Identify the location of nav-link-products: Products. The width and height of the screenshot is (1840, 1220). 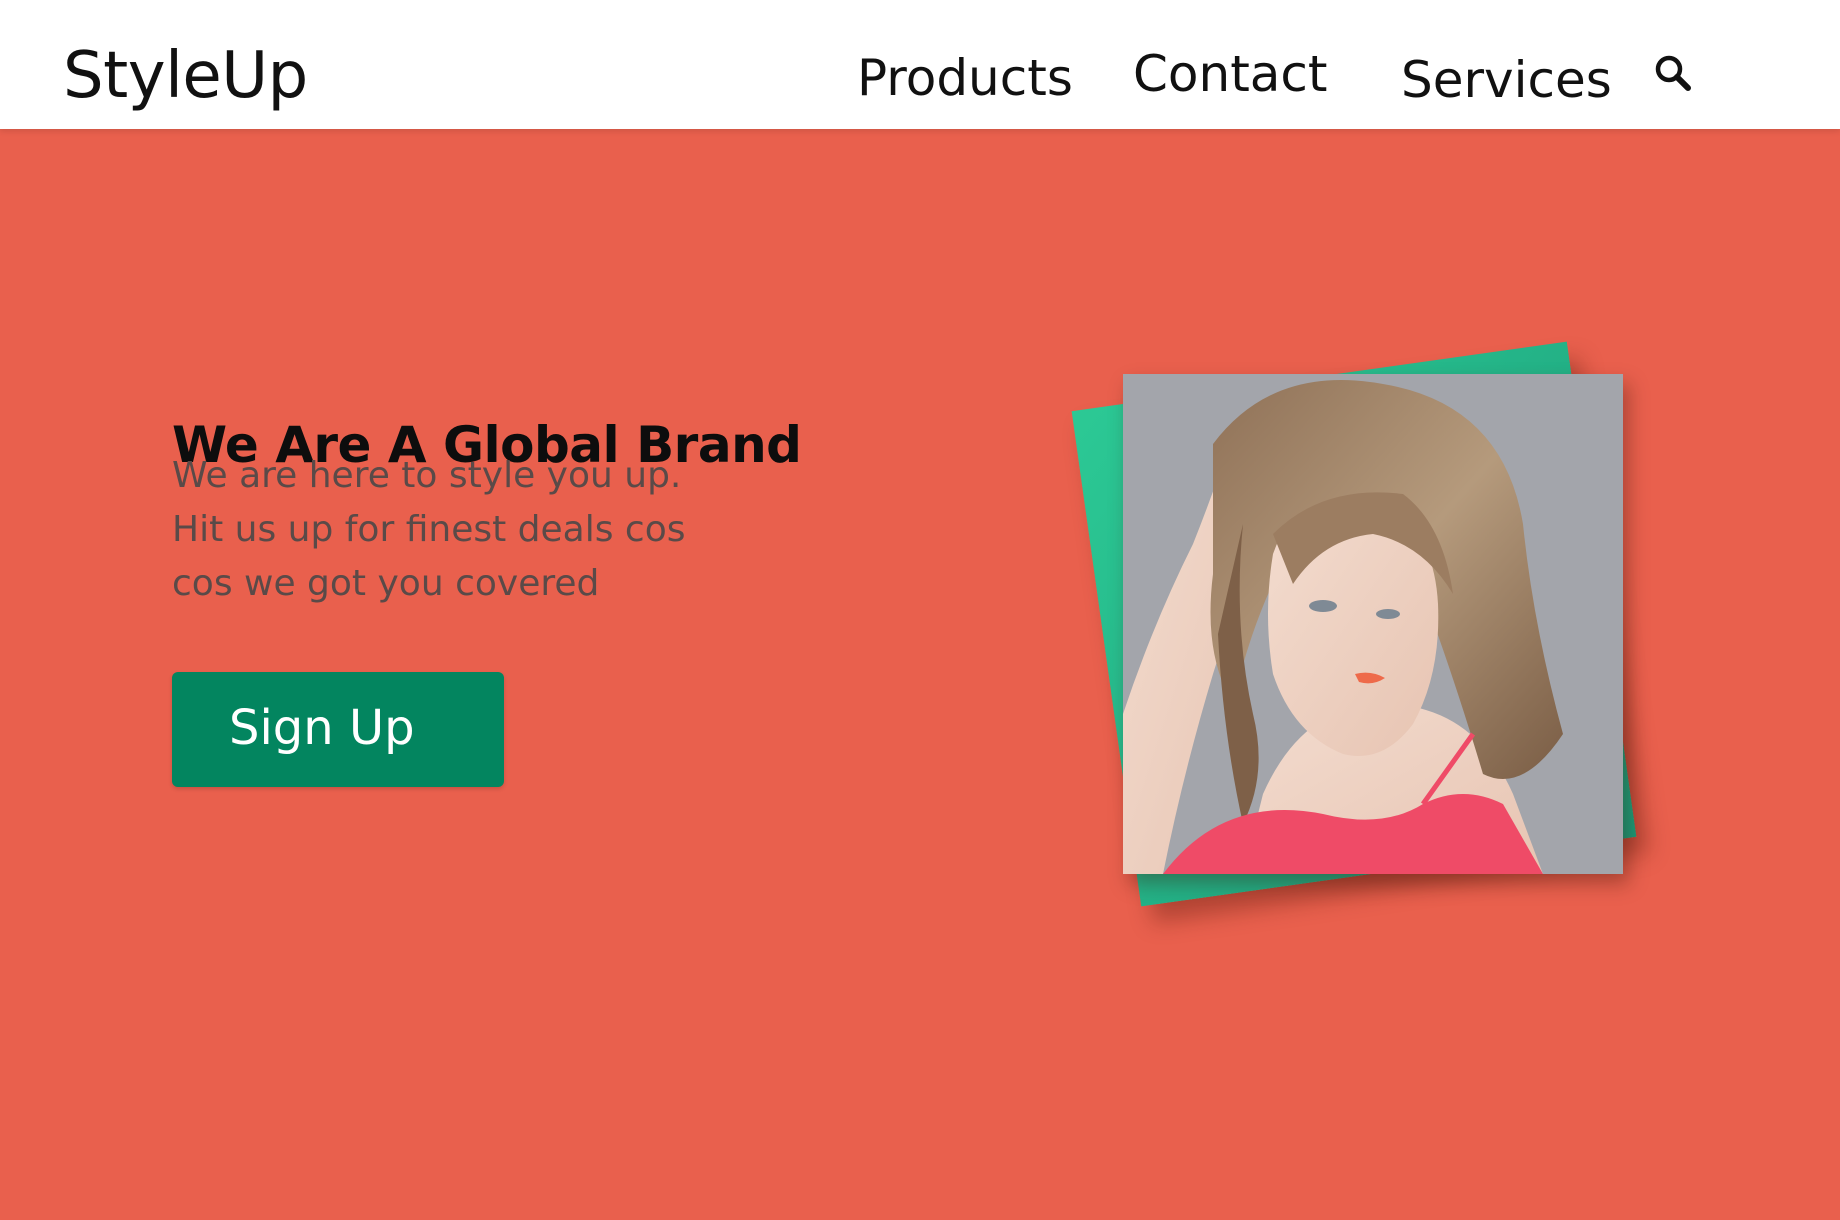
(965, 78).